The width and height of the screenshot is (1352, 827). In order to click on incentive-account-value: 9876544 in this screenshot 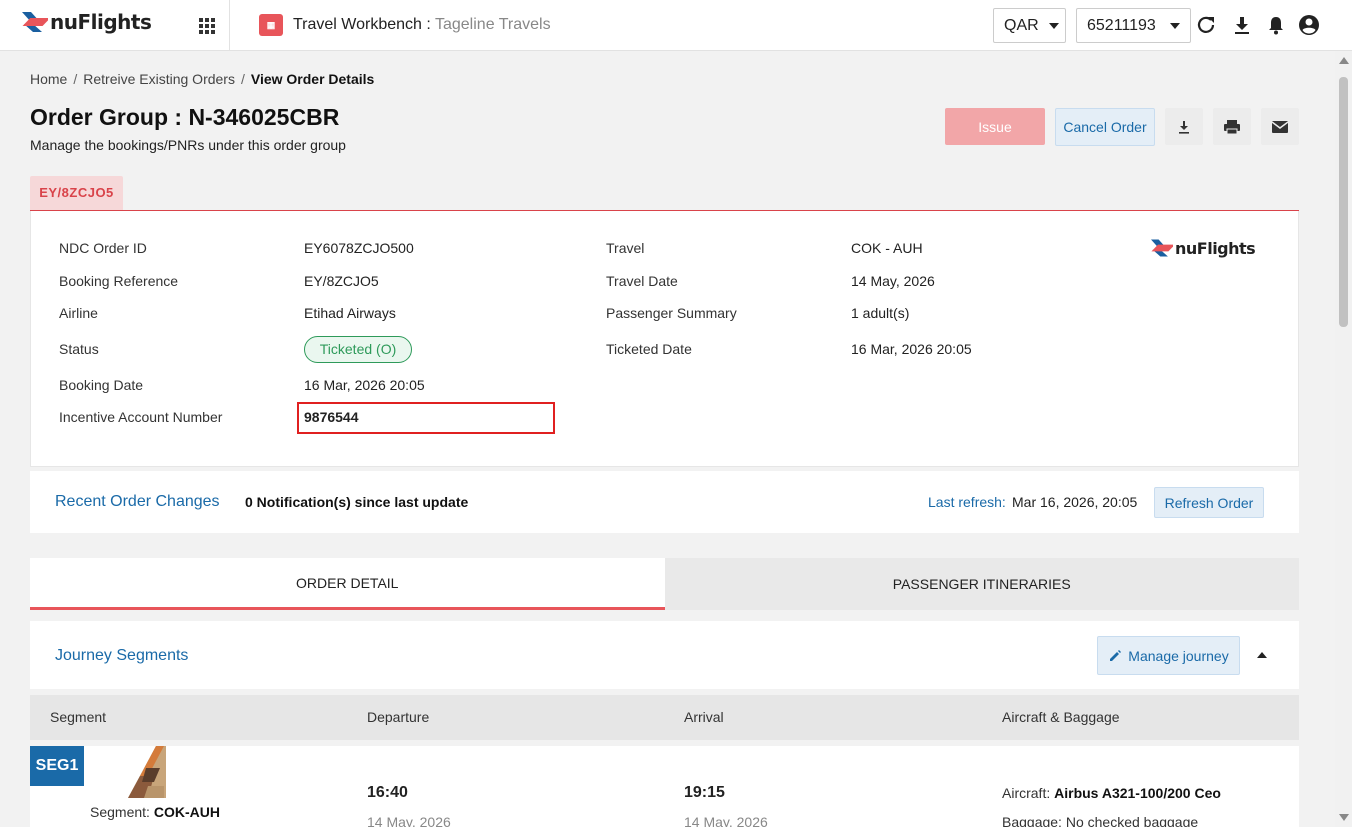, I will do `click(331, 417)`.